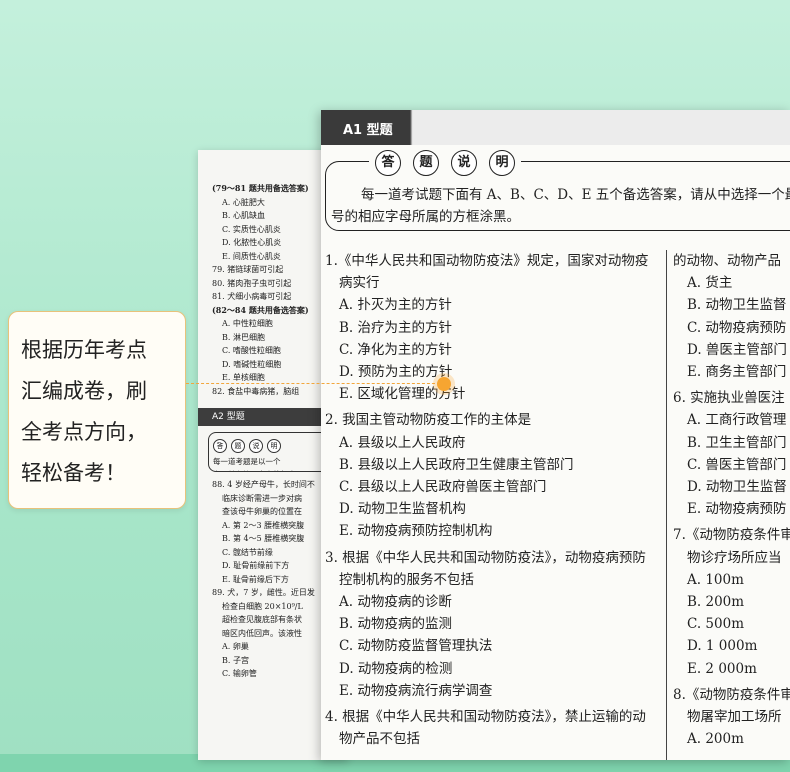  I want to click on answer-option: C. 净化为主的方针, so click(395, 349).